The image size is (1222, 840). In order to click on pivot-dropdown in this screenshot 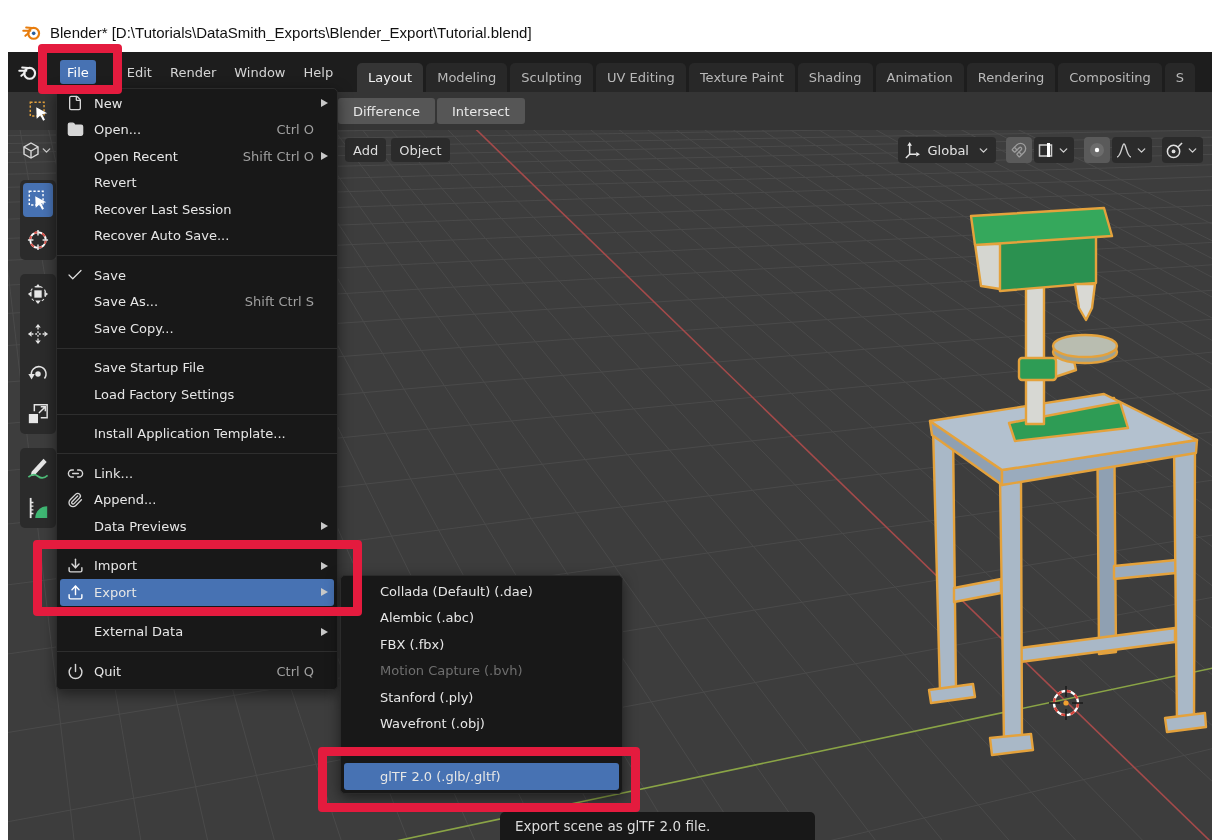, I will do `click(1182, 150)`.